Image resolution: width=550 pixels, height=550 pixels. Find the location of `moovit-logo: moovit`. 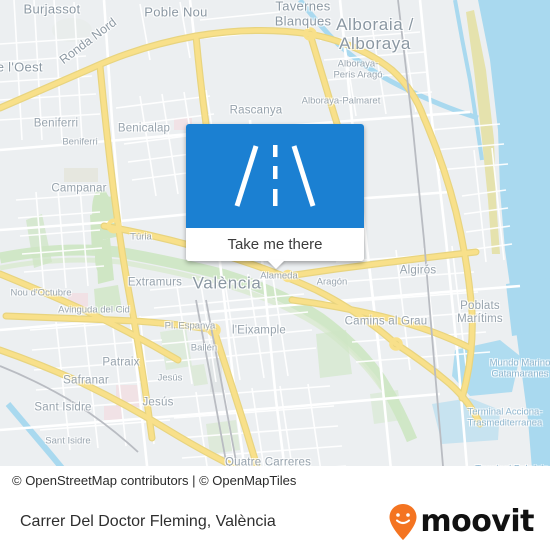

moovit-logo: moovit is located at coordinates (469, 522).